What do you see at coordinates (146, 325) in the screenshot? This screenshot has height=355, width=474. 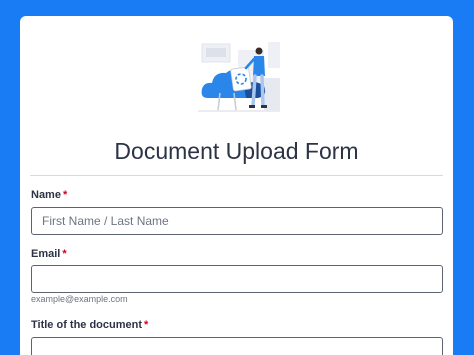 I see `document-title-required-mark: *` at bounding box center [146, 325].